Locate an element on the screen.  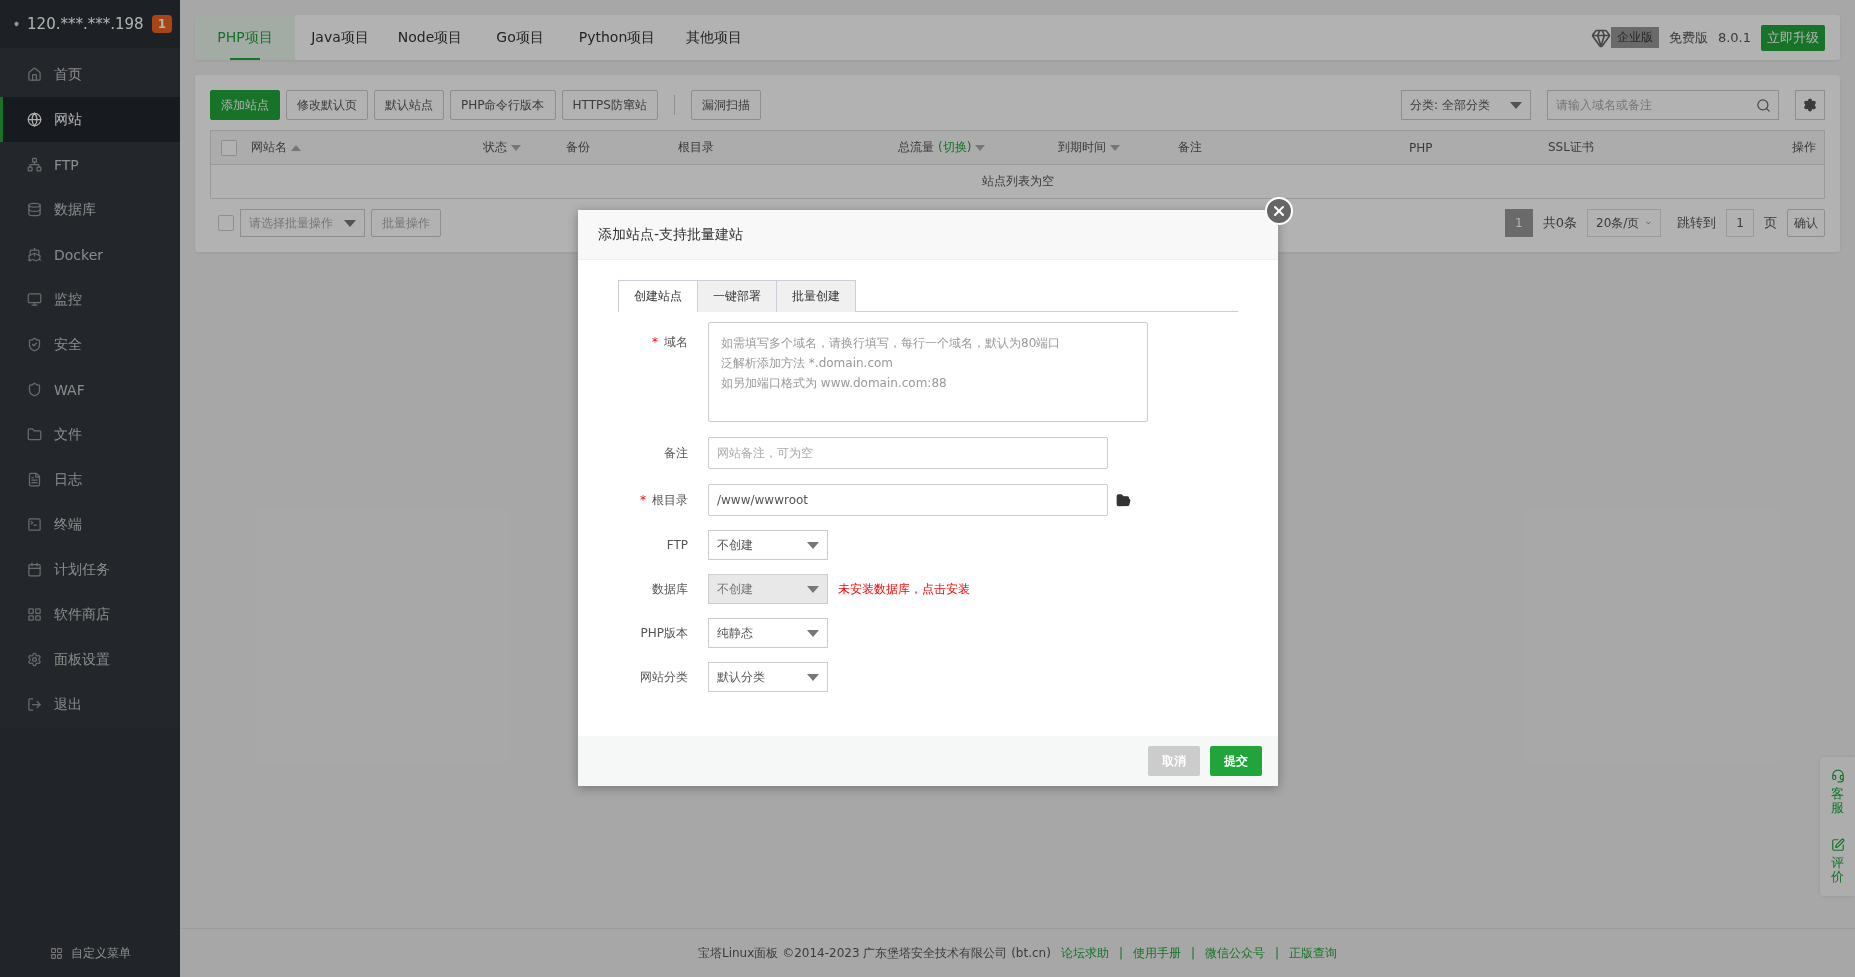
dialog-title: 添加站点-支持批量建站 is located at coordinates (671, 234).